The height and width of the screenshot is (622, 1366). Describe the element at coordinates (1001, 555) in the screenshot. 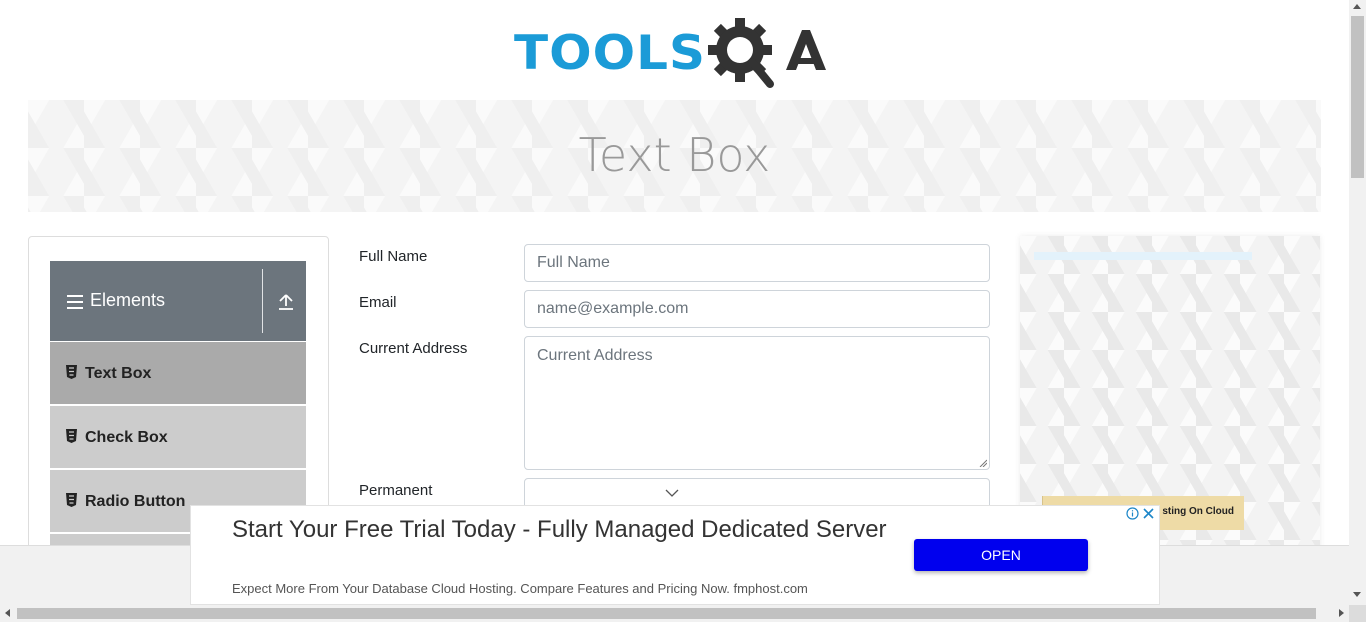

I see `ad-open-button: OPEN` at that location.